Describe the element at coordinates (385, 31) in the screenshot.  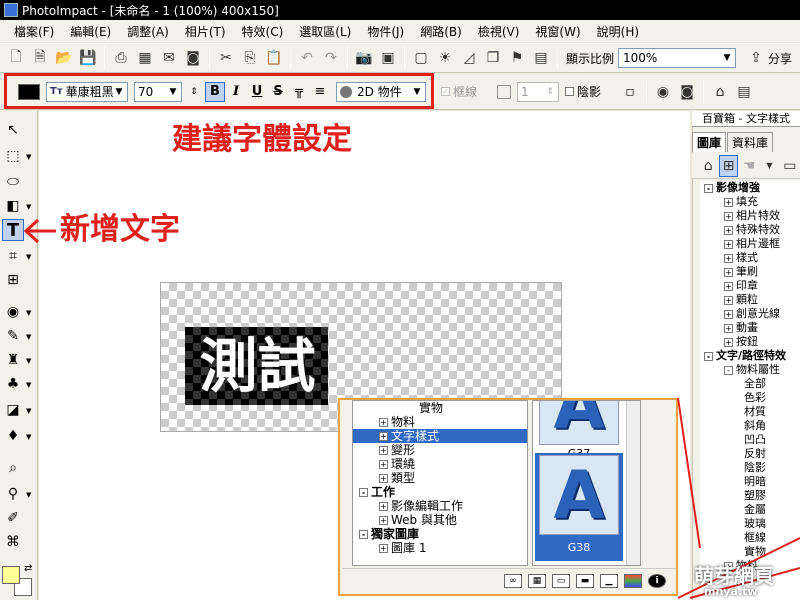
I see `menu-object: 物件(J)` at that location.